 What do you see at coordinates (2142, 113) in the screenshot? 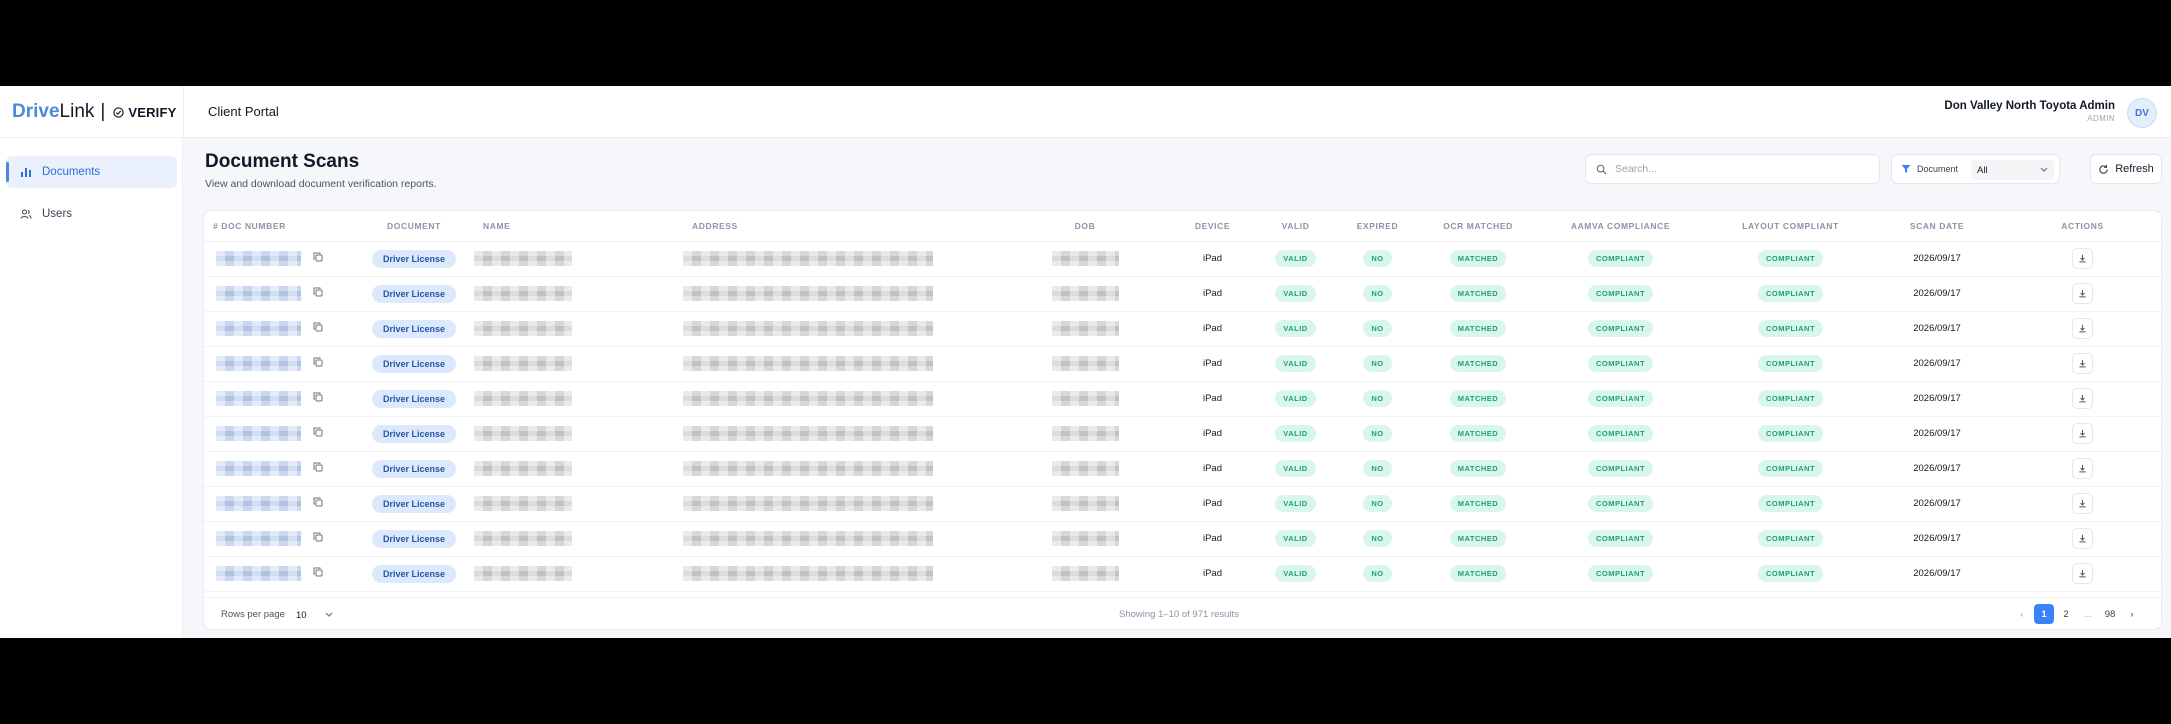
I see `avatar: DV` at bounding box center [2142, 113].